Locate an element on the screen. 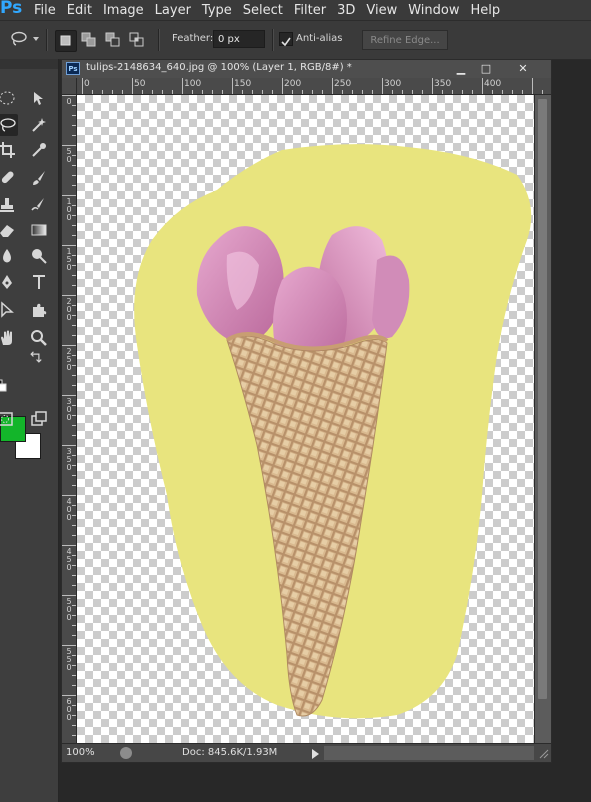  swap-colors-button is located at coordinates (35, 358).